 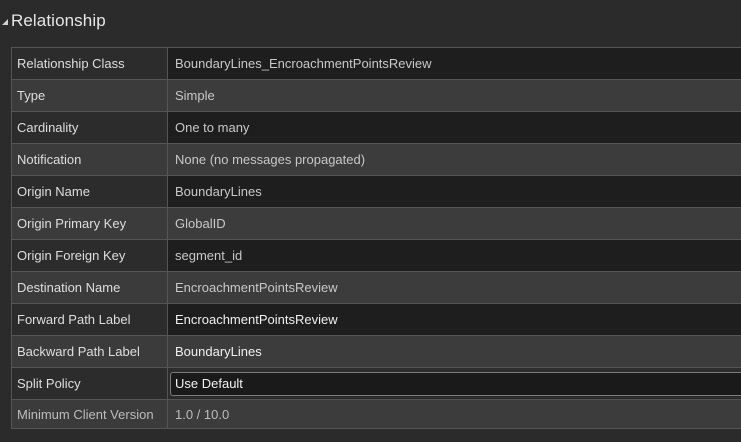 I want to click on row-origin-name: Origin Name BoundaryLines, so click(x=376, y=192).